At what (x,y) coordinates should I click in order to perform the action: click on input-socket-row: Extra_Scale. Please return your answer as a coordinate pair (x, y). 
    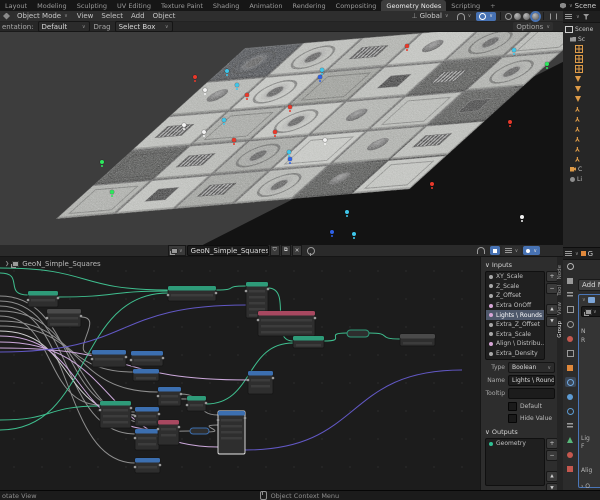
    Looking at the image, I should click on (515, 335).